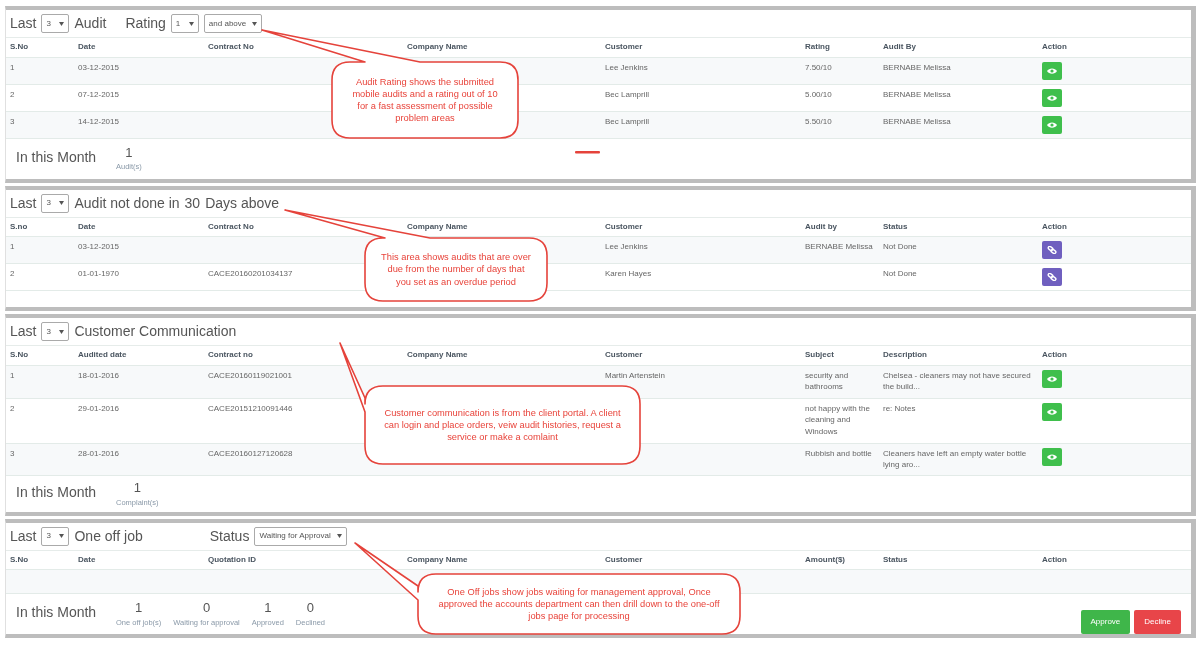 The height and width of the screenshot is (648, 1201). Describe the element at coordinates (587, 152) in the screenshot. I see `dash-mark` at that location.